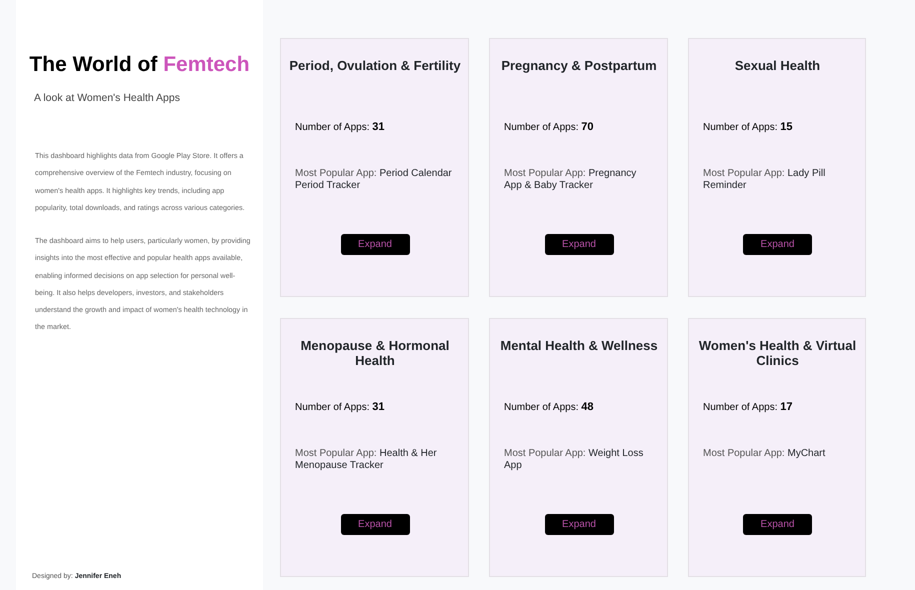 The height and width of the screenshot is (590, 915). I want to click on dashboard-subtitle: A look at Women's Health Apps, so click(107, 98).